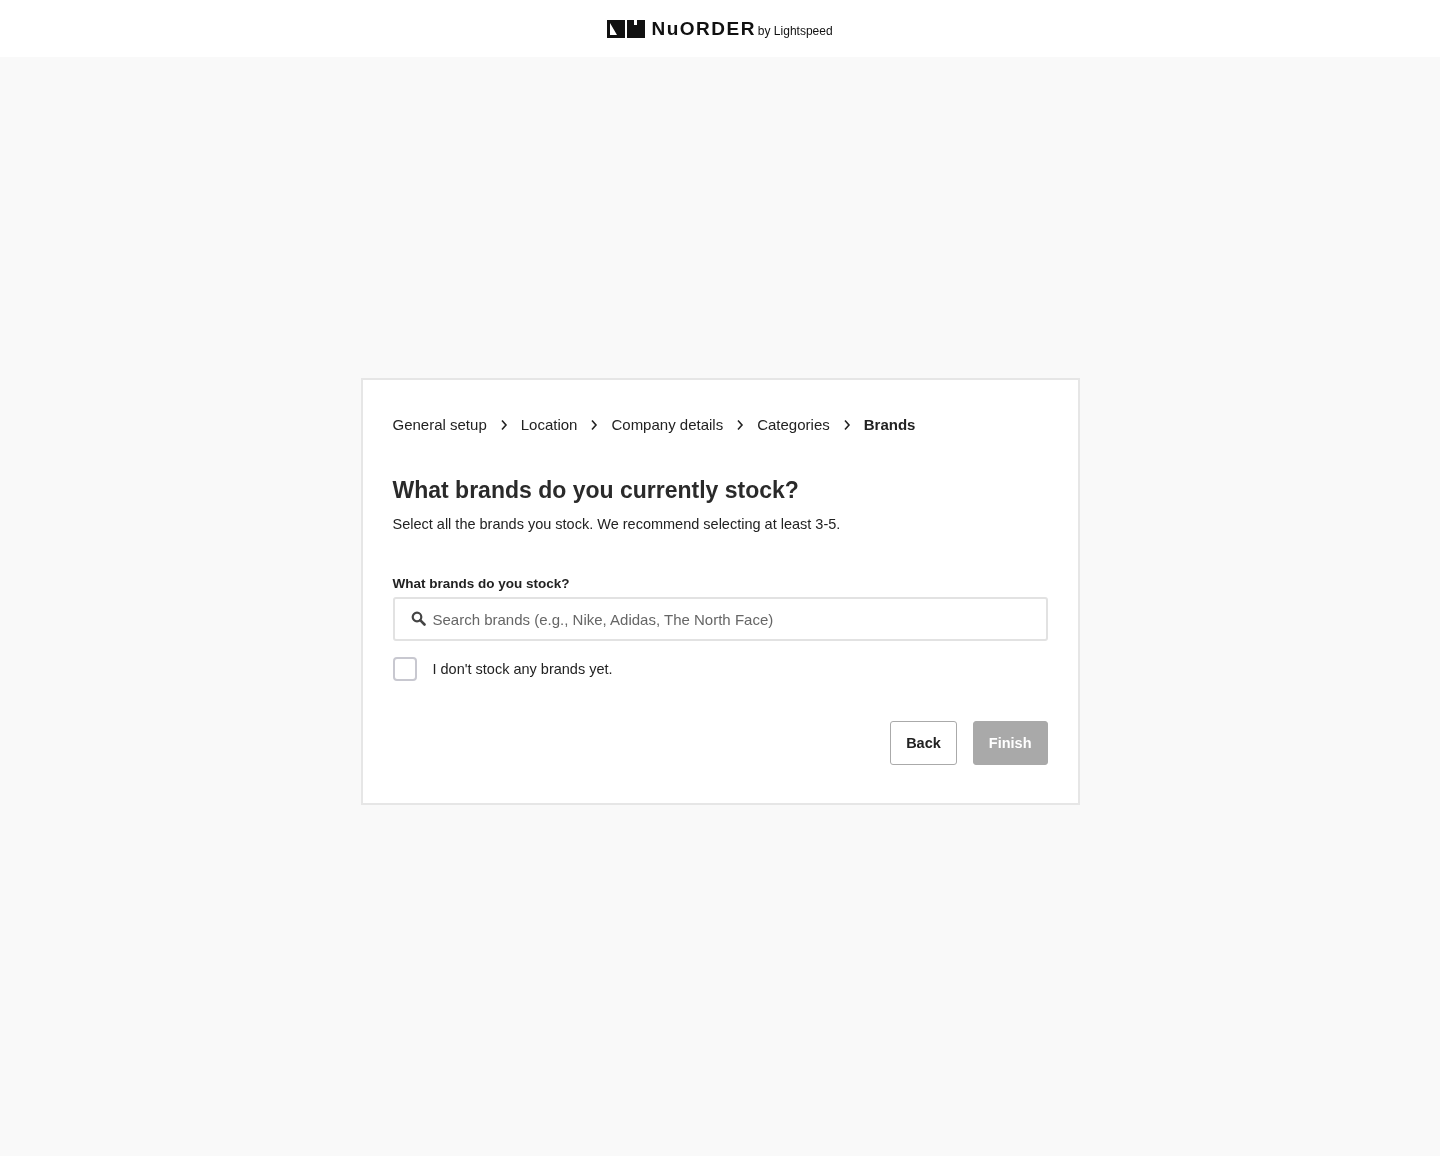 The height and width of the screenshot is (1156, 1440). What do you see at coordinates (889, 424) in the screenshot?
I see `breadcrumb-link: Brands` at bounding box center [889, 424].